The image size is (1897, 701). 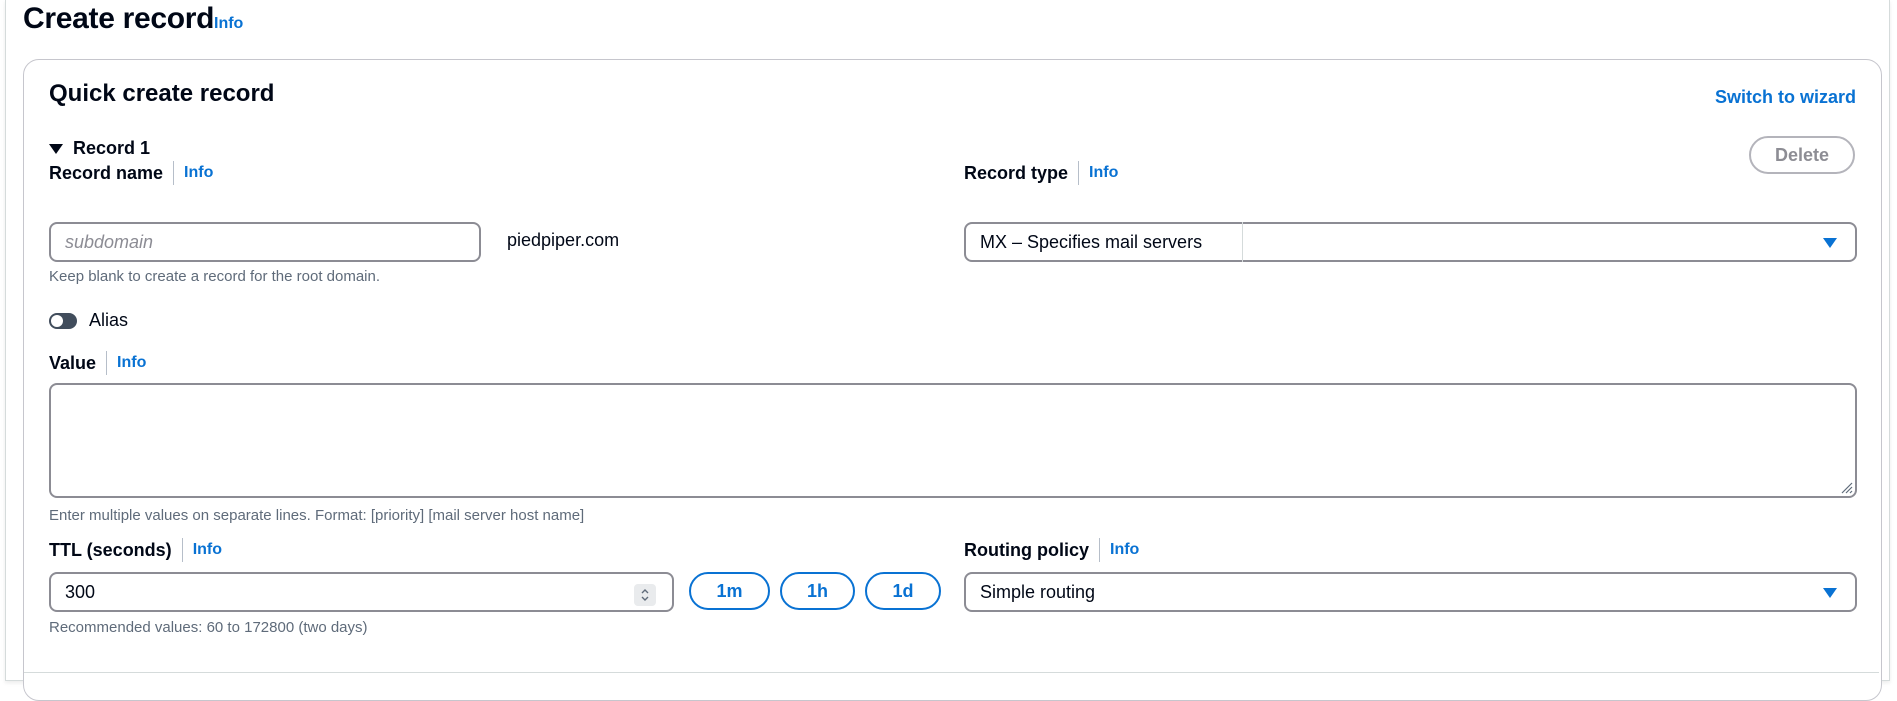 What do you see at coordinates (109, 320) in the screenshot?
I see `alias-label: Alias` at bounding box center [109, 320].